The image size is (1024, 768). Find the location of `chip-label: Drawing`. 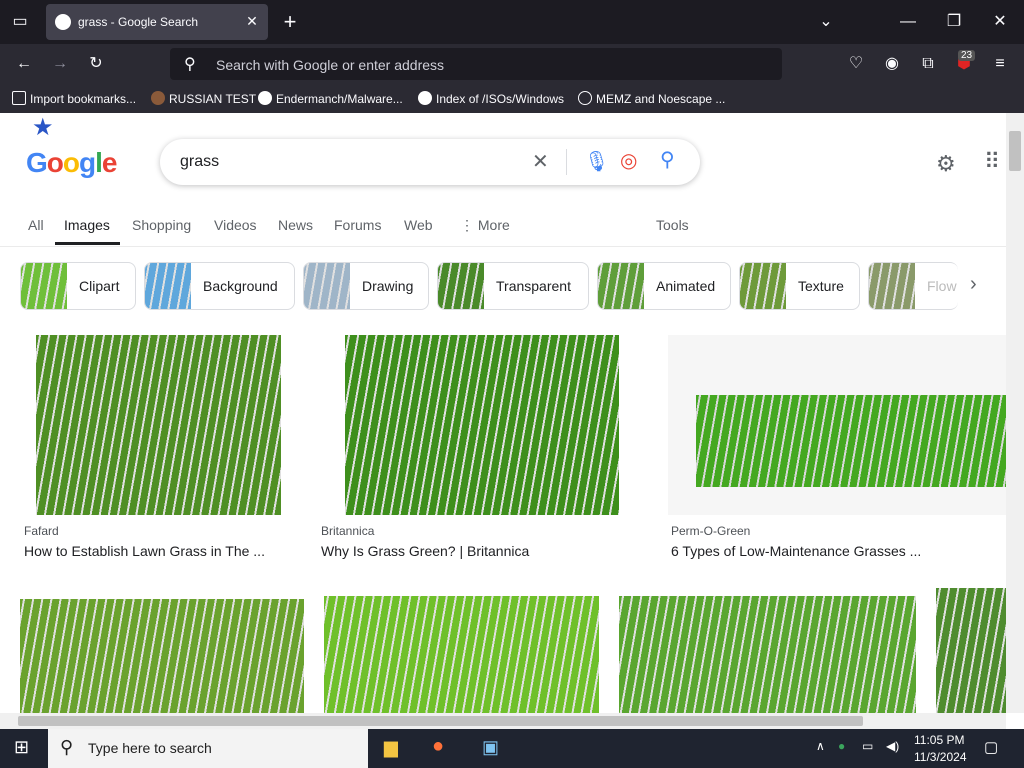

chip-label: Drawing is located at coordinates (388, 286).